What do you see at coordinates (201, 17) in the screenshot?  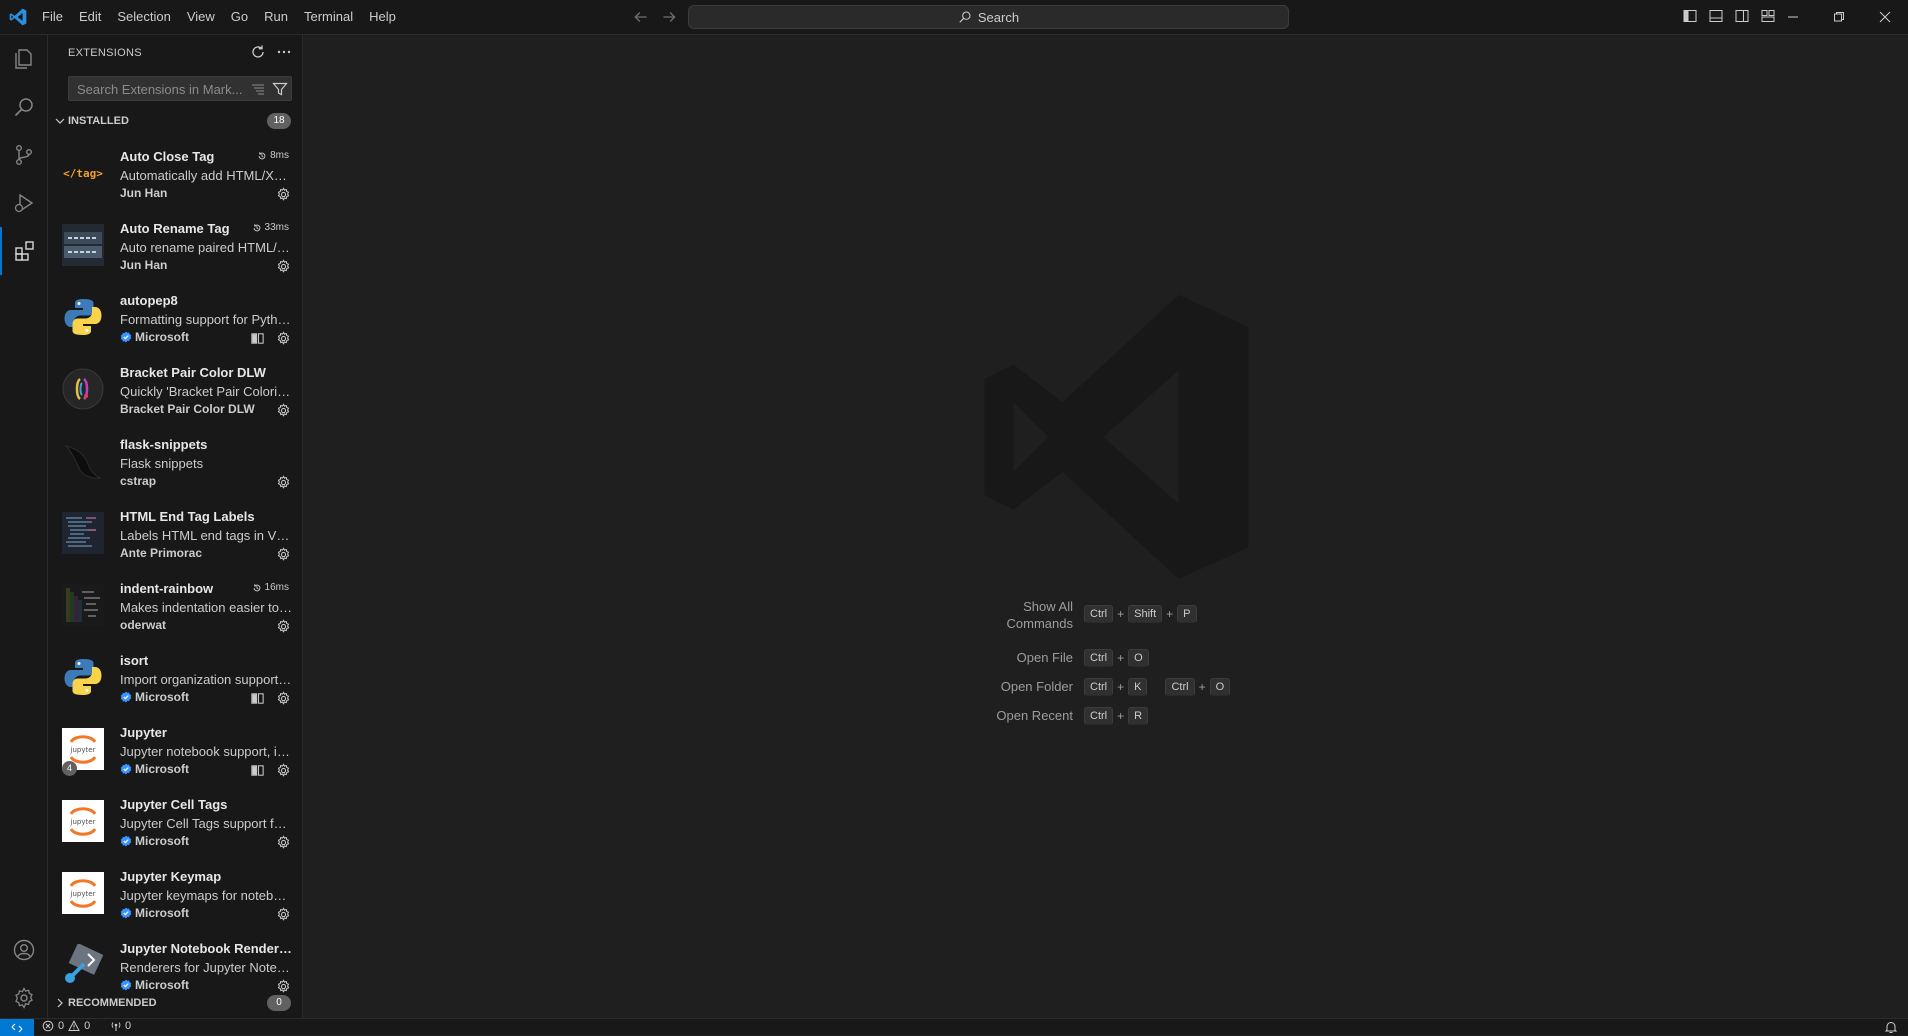 I see `menu-view: View` at bounding box center [201, 17].